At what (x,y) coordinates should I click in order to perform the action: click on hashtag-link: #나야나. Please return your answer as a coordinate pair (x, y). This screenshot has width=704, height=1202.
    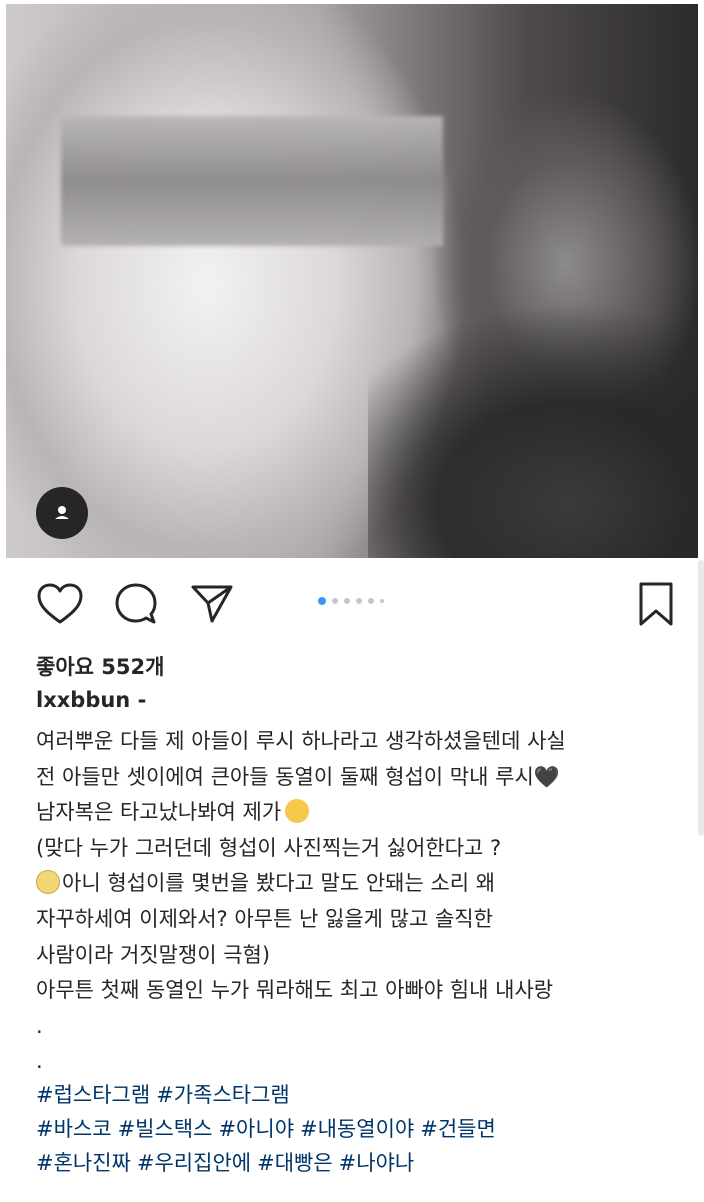
    Looking at the image, I should click on (377, 1163).